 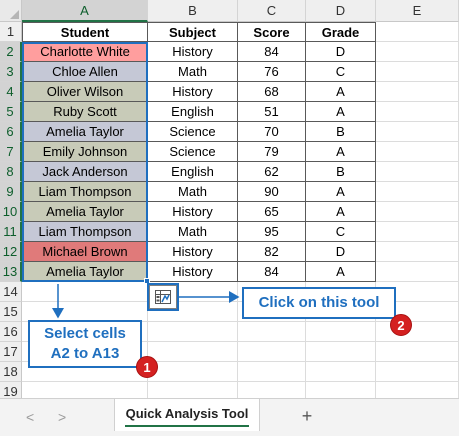 I want to click on column-header-b: B, so click(x=193, y=11).